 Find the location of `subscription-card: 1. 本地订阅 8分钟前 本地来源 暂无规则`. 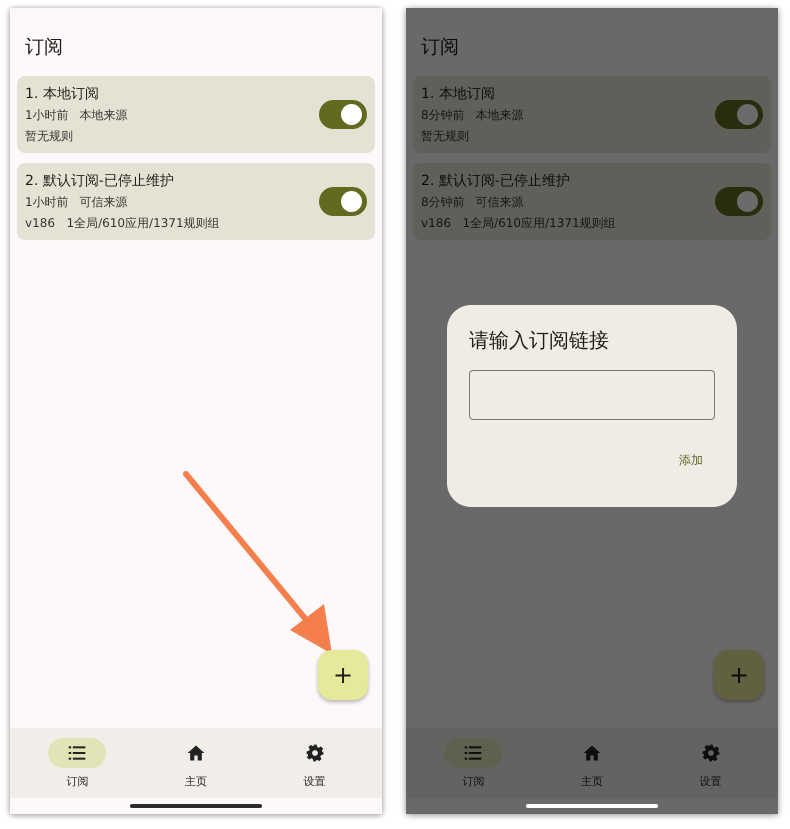

subscription-card: 1. 本地订阅 8分钟前 本地来源 暂无规则 is located at coordinates (592, 114).